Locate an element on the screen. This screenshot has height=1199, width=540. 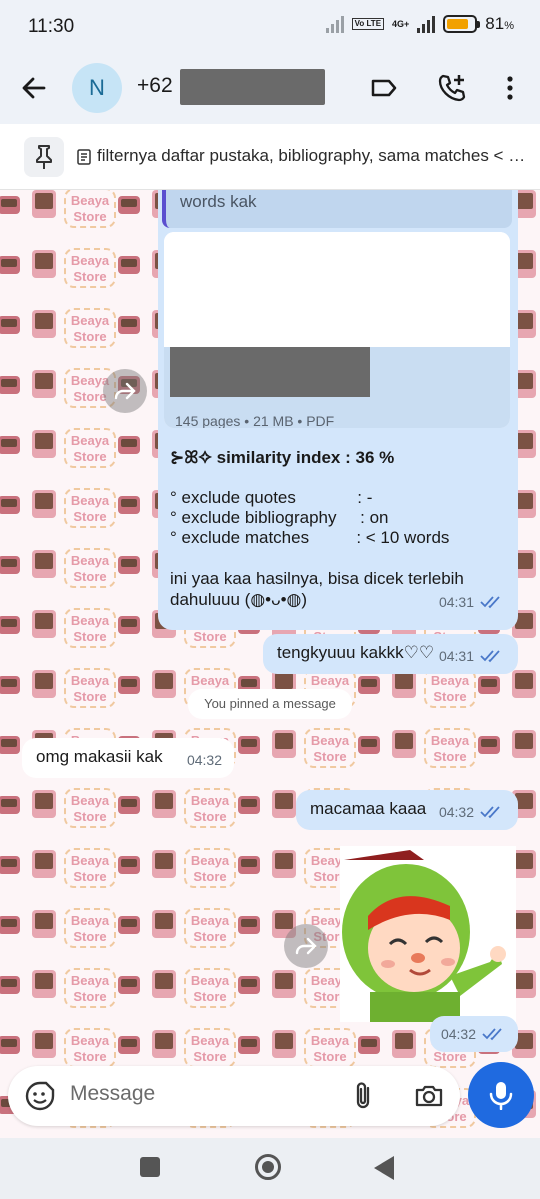
back-arrow-icon is located at coordinates (34, 88).